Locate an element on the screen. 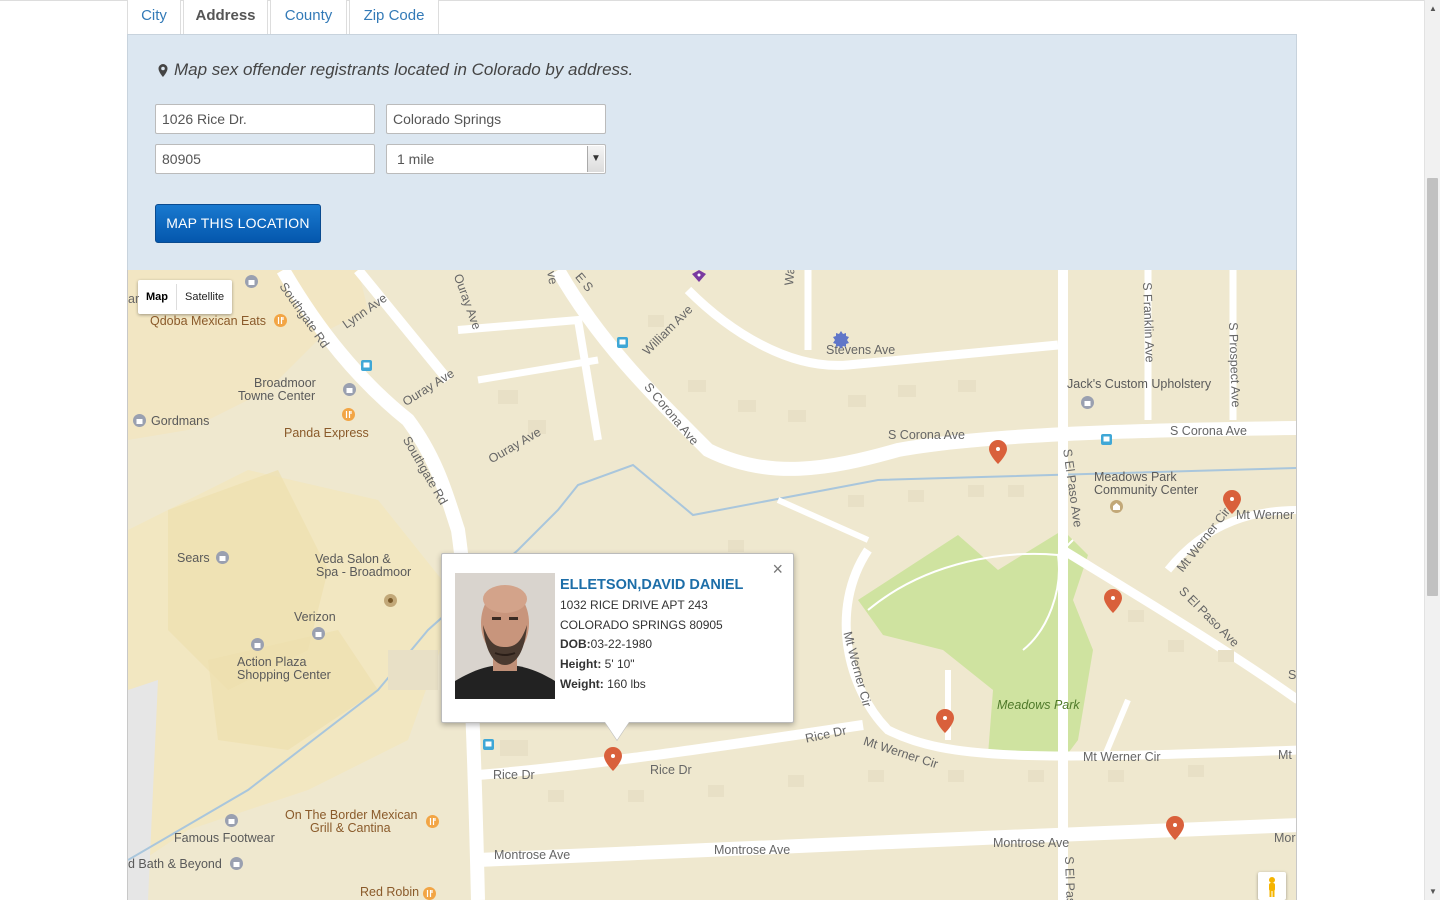 Image resolution: width=1440 pixels, height=900 pixels. pegman-icon is located at coordinates (1272, 887).